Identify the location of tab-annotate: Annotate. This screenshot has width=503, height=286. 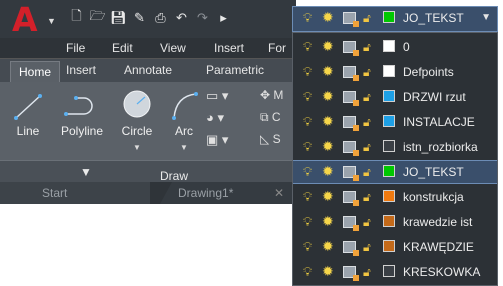
(148, 70).